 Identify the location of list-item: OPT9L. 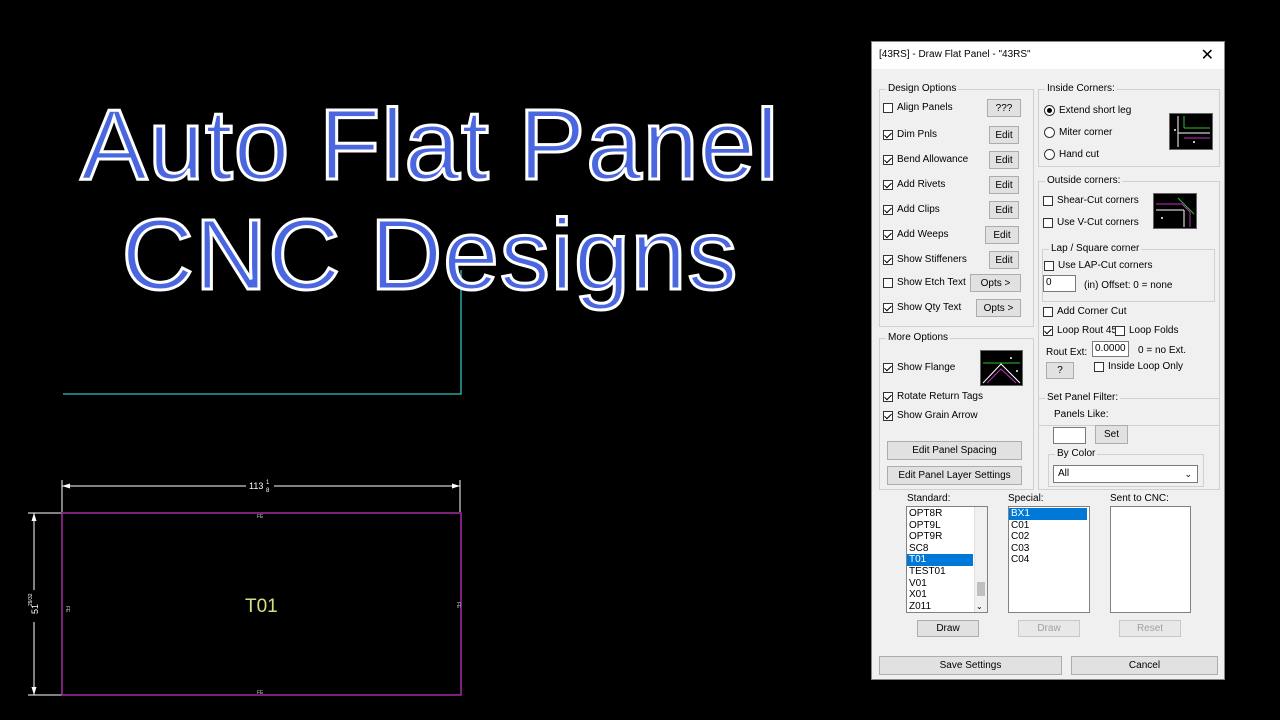
(940, 526).